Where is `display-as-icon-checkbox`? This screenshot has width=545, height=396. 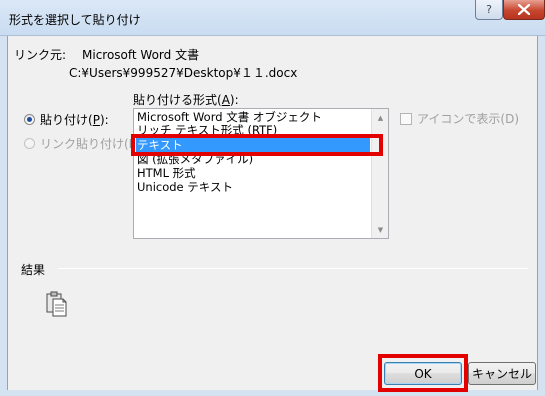
display-as-icon-checkbox is located at coordinates (406, 118).